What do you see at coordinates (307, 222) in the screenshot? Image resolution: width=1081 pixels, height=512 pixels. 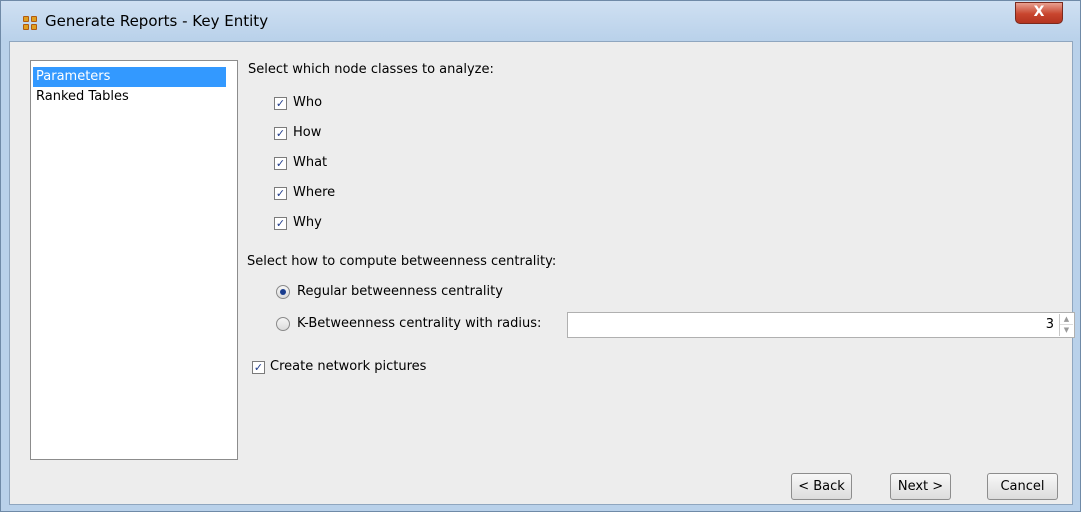 I see `why-label: Why` at bounding box center [307, 222].